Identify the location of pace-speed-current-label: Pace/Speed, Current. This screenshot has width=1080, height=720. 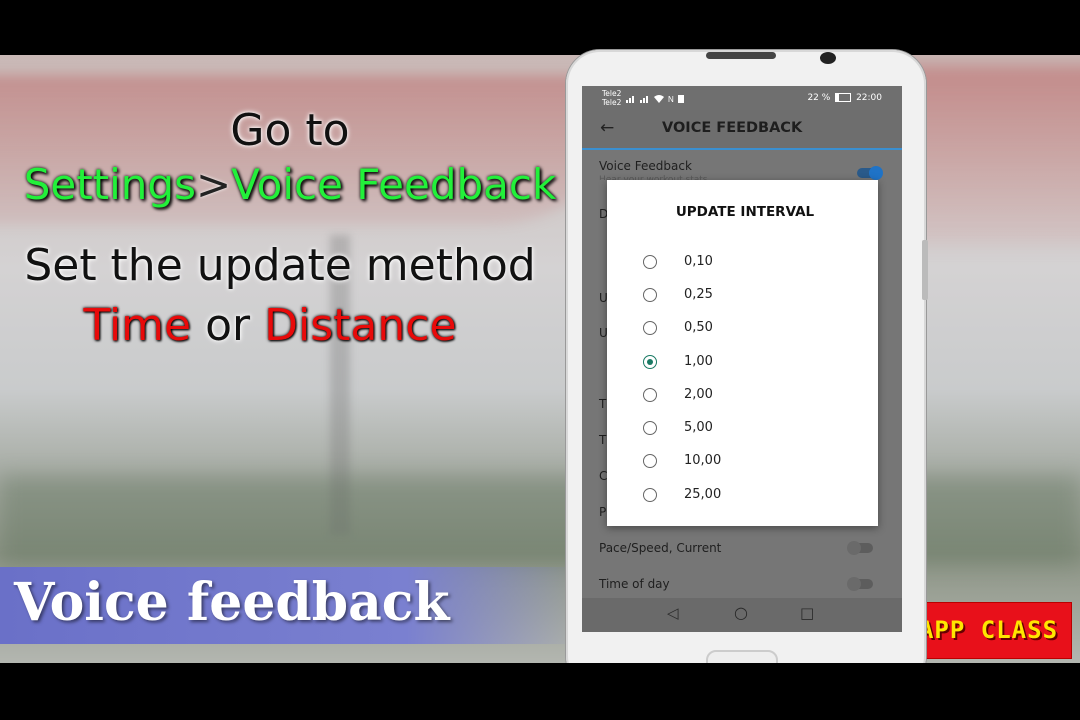
(660, 548).